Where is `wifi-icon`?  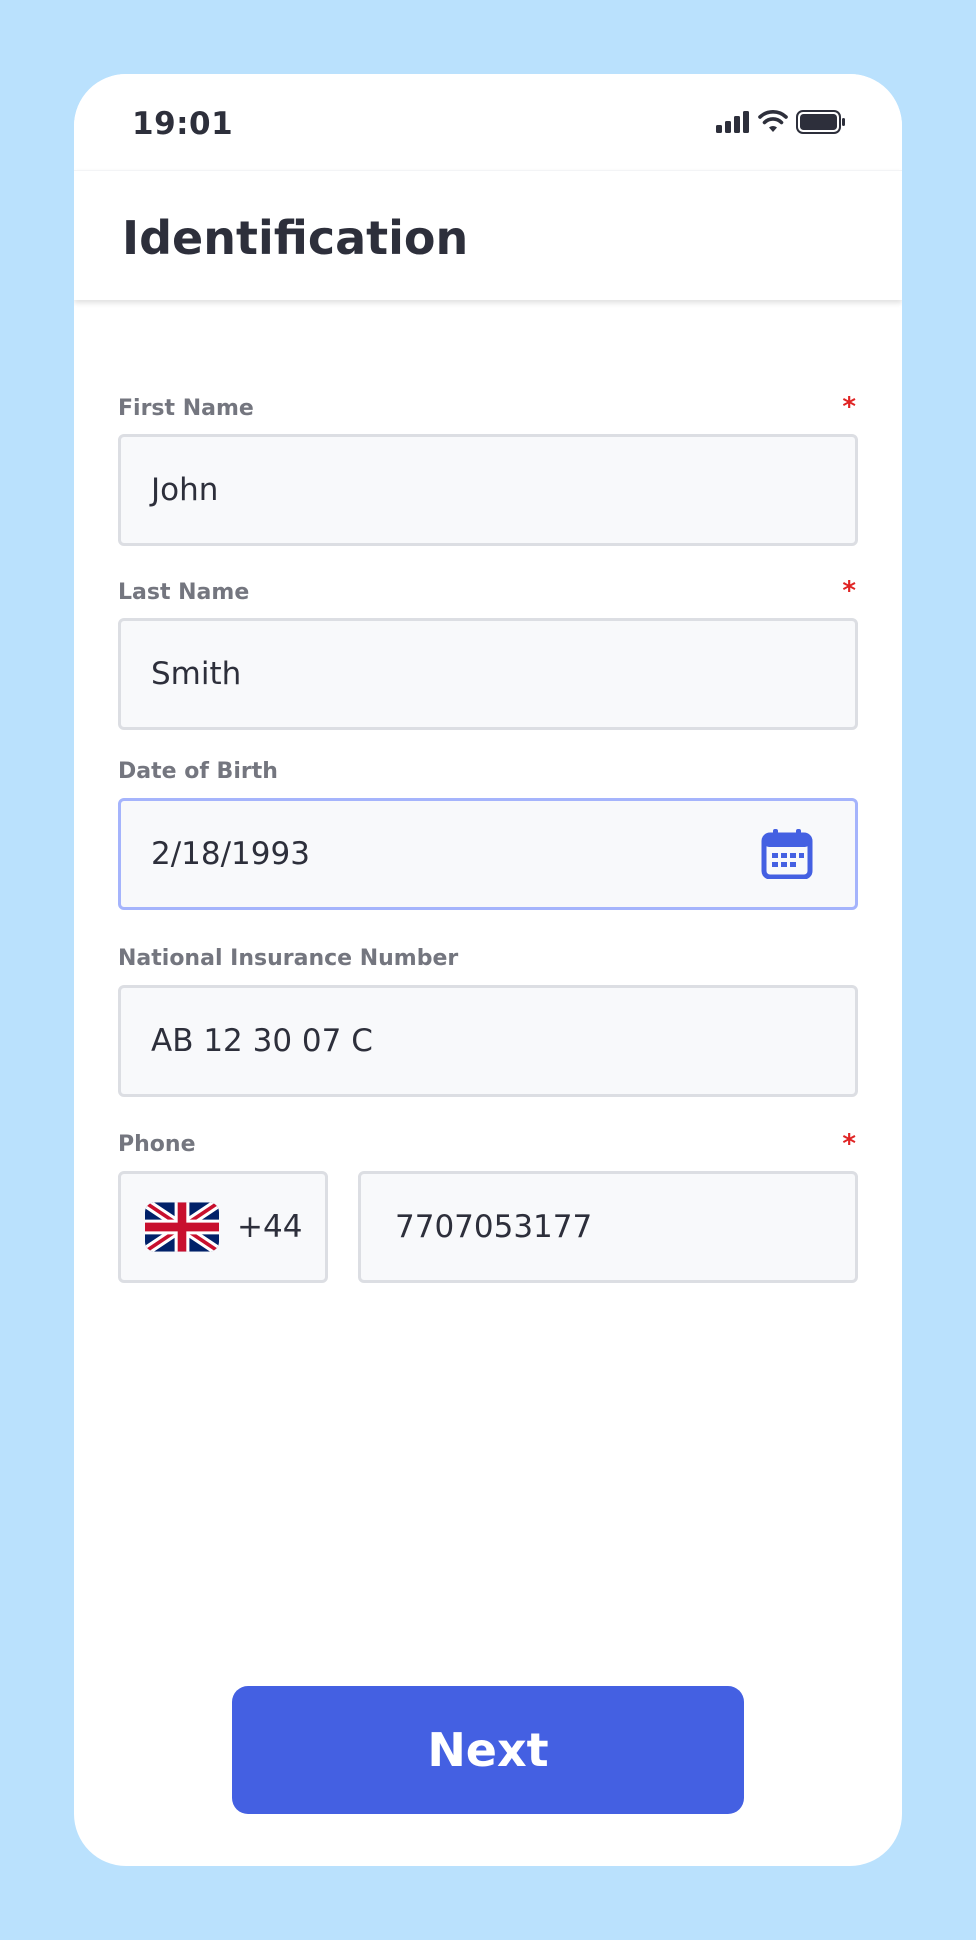
wifi-icon is located at coordinates (773, 121).